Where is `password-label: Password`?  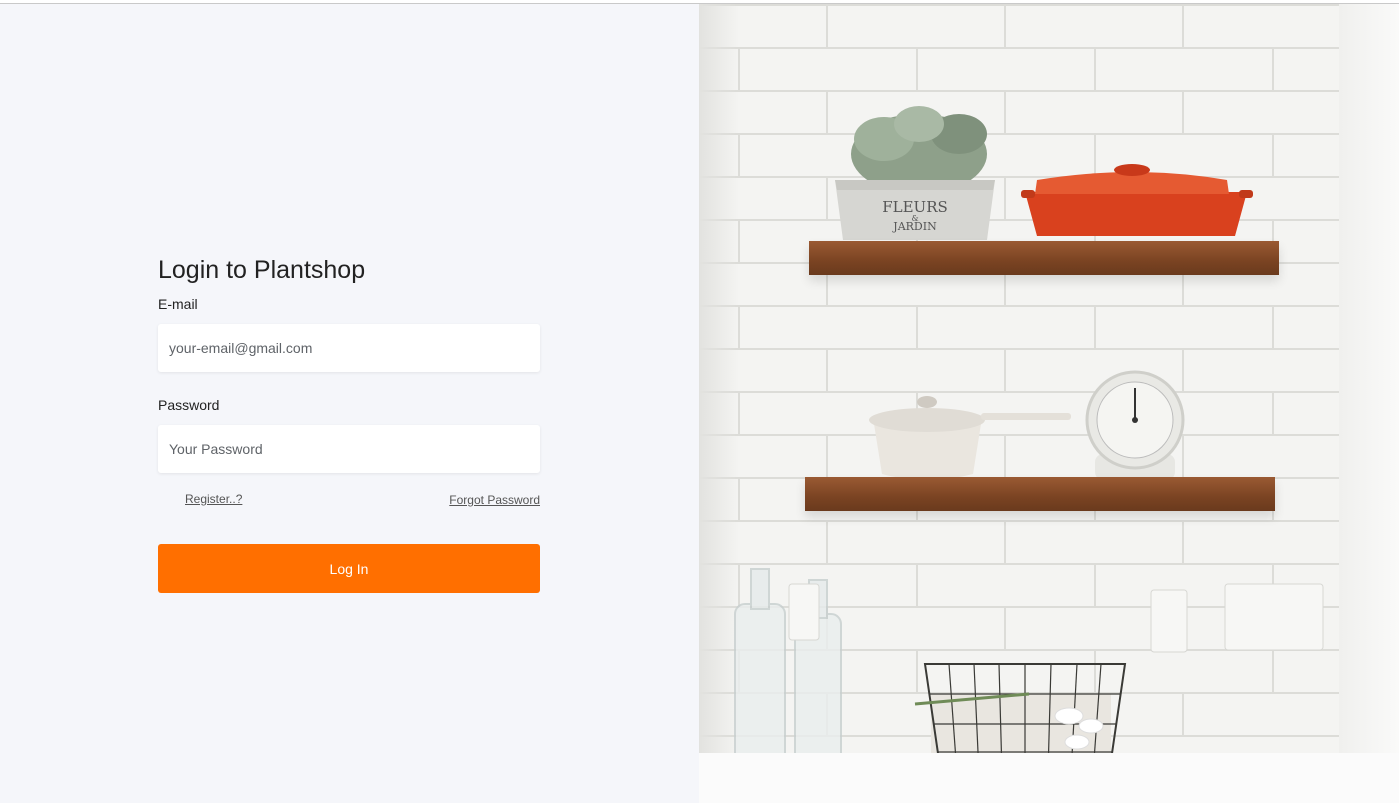 password-label: Password is located at coordinates (189, 405).